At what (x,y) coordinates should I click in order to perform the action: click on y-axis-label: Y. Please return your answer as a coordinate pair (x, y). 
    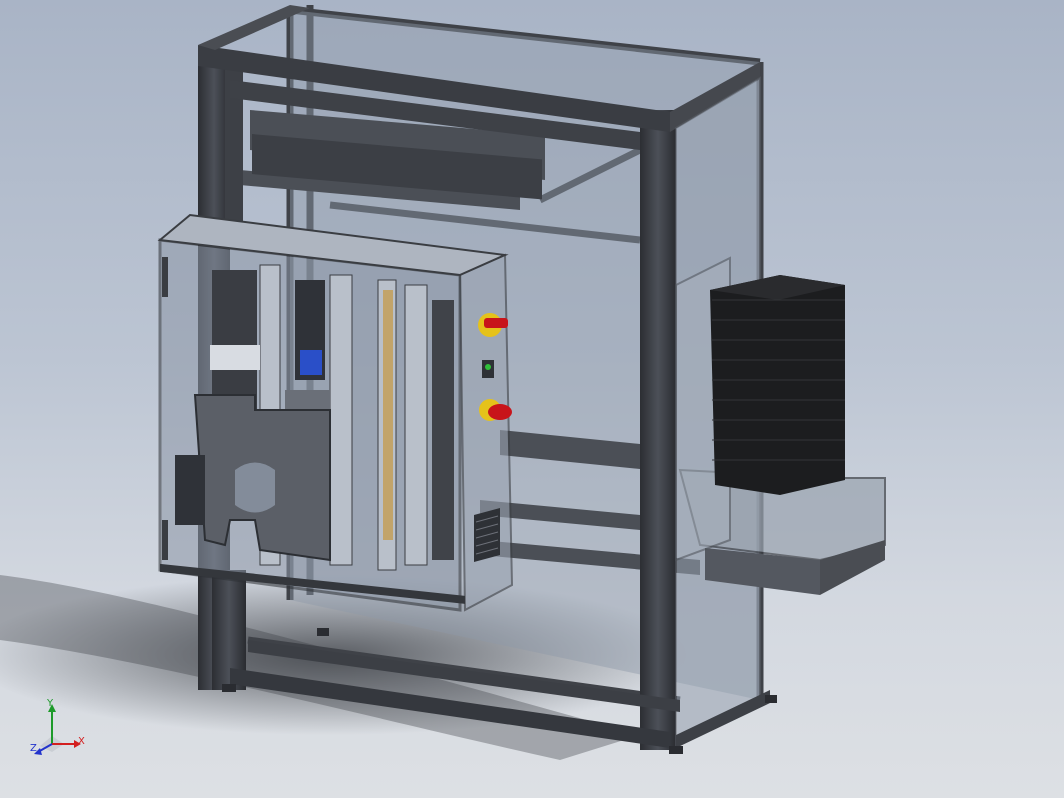
    Looking at the image, I should click on (50, 703).